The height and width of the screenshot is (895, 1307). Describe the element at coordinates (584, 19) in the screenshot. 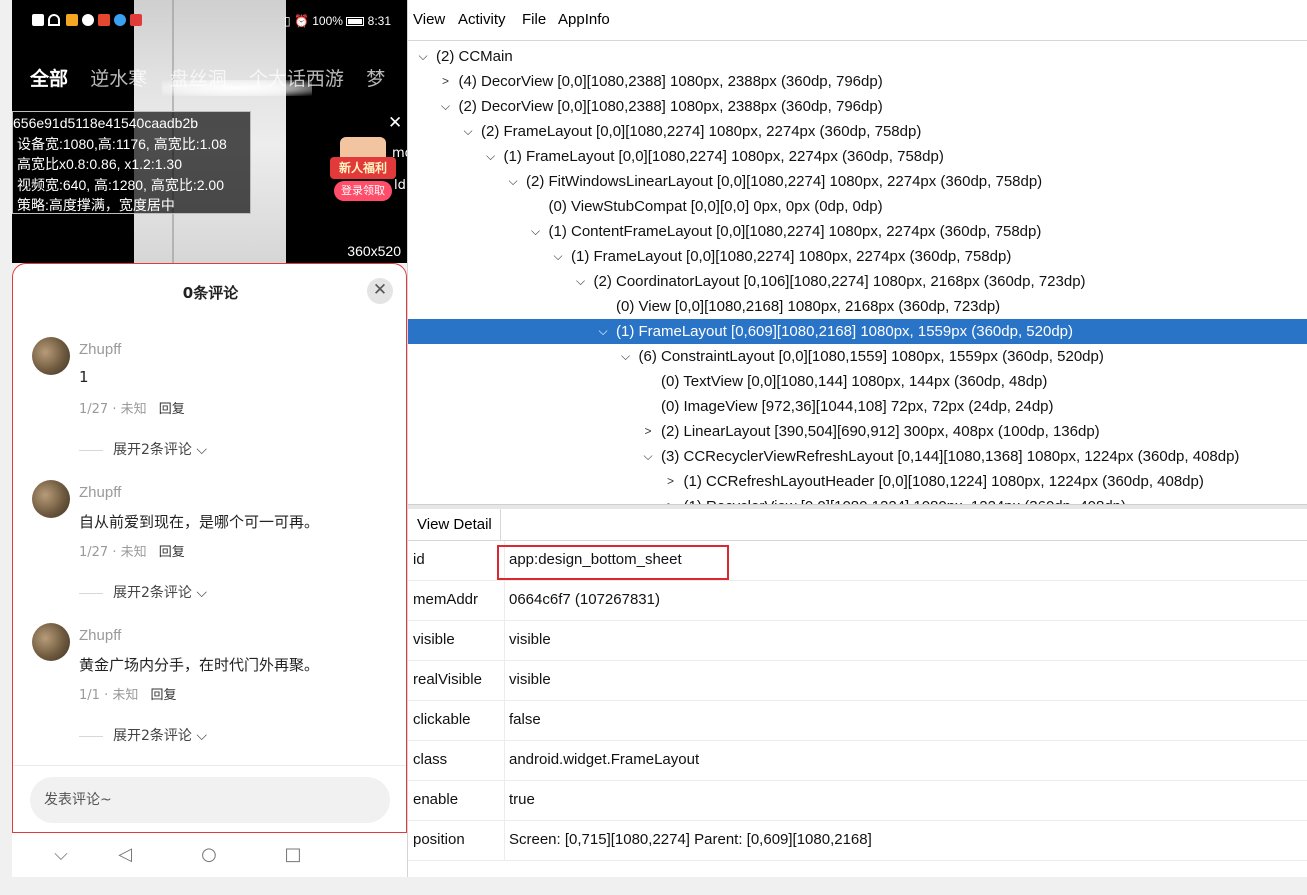

I see `menu-appinfo: AppInfo` at that location.